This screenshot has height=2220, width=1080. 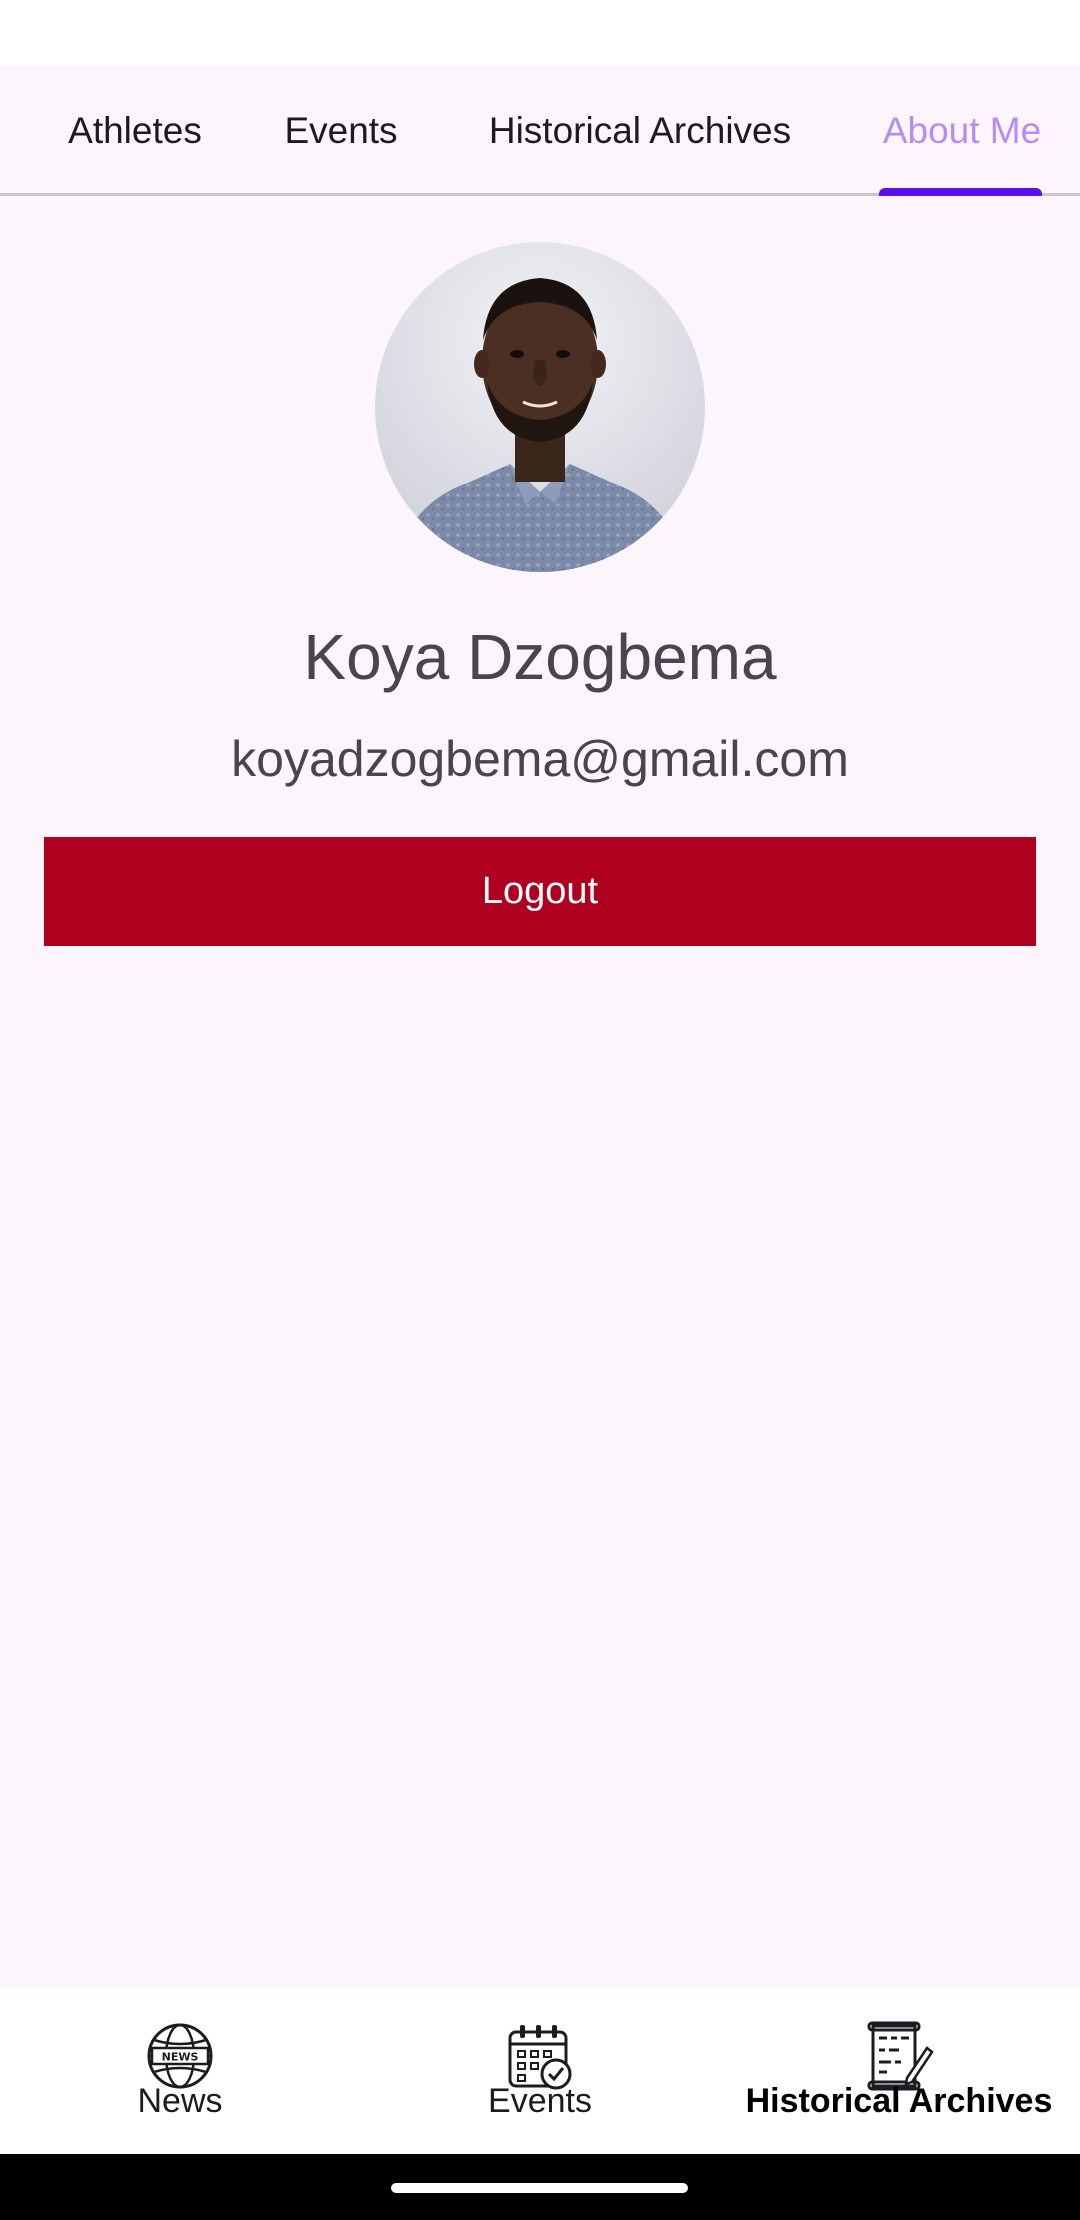 I want to click on tab-about-me-label: About Me, so click(x=962, y=130).